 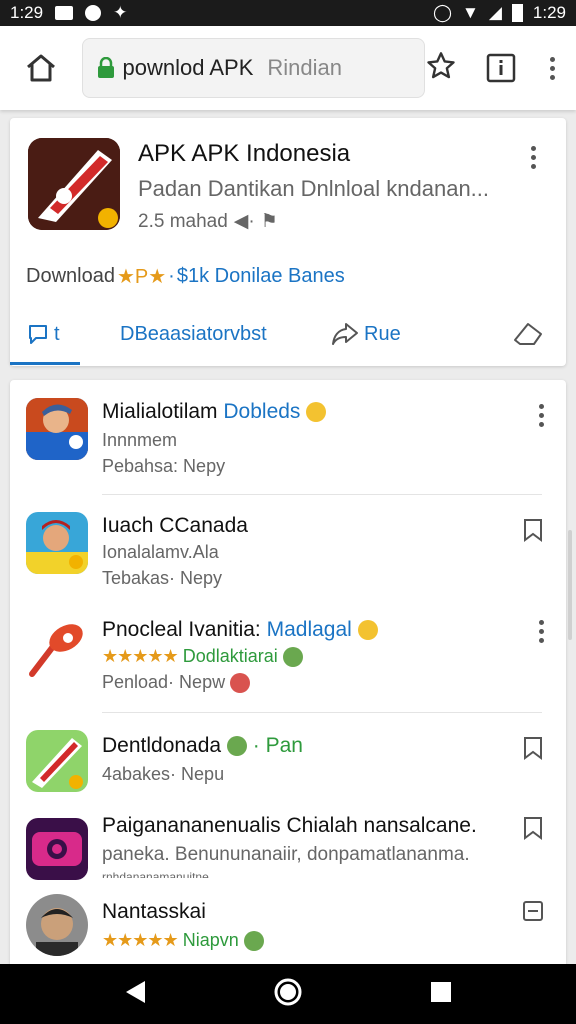 What do you see at coordinates (309, 629) in the screenshot?
I see `list-item-title-accent: Madlagal` at bounding box center [309, 629].